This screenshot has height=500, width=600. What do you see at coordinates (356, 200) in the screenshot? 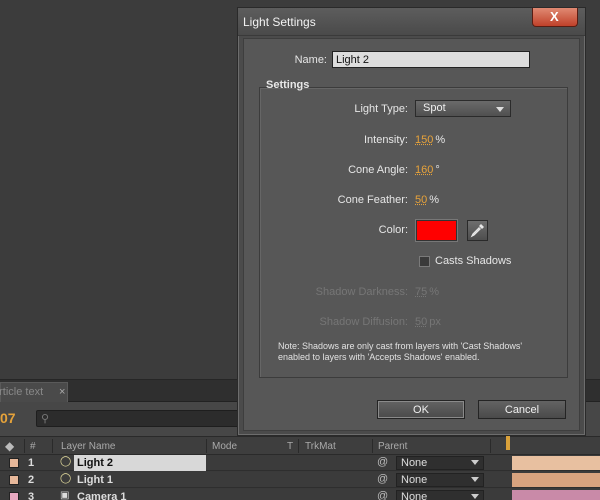
I see `cone-feather-label: Cone Feather:` at bounding box center [356, 200].